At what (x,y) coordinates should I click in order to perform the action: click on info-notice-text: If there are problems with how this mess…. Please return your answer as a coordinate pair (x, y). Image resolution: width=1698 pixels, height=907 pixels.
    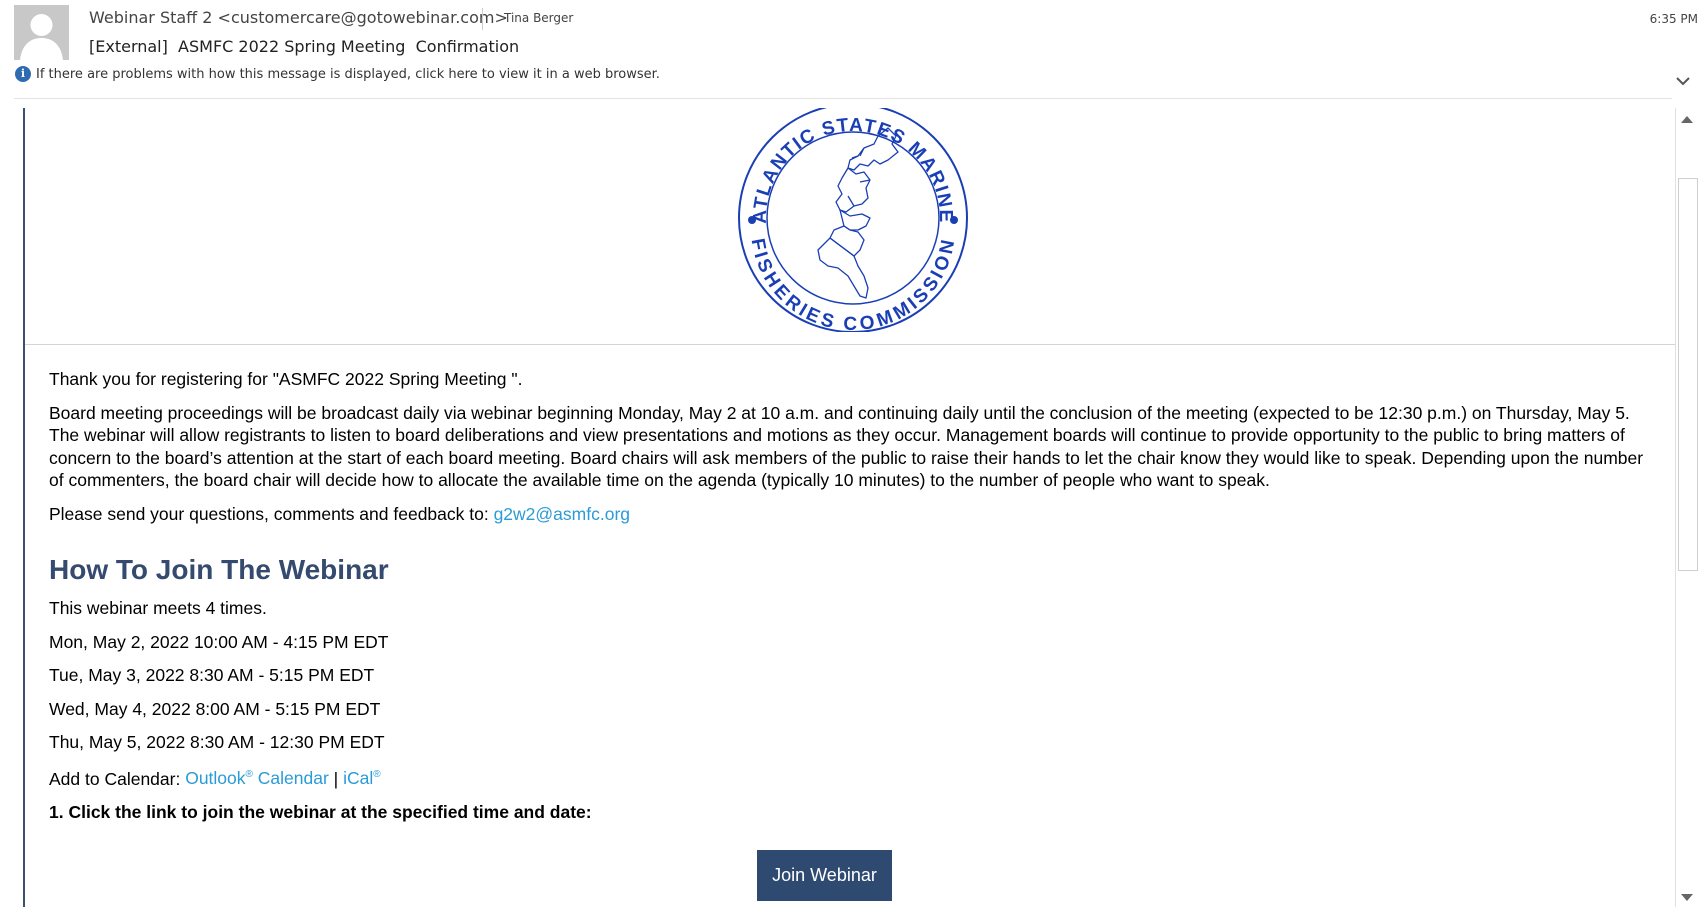
    Looking at the image, I should click on (348, 74).